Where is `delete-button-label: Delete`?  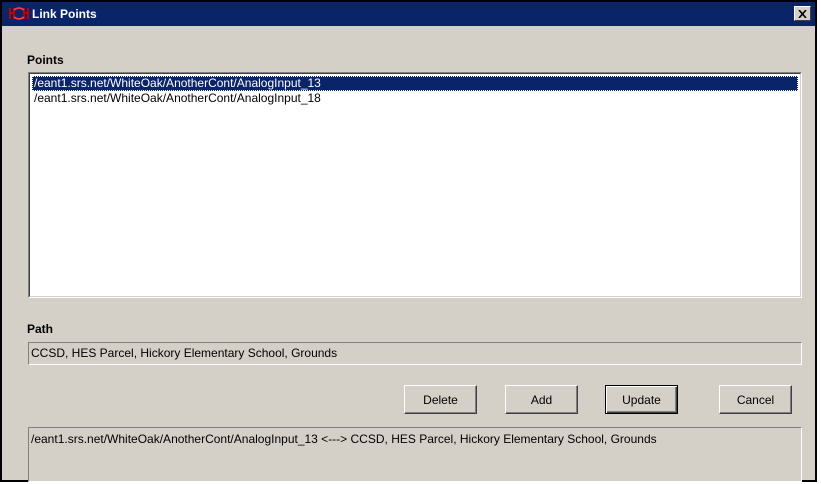
delete-button-label: Delete is located at coordinates (440, 399).